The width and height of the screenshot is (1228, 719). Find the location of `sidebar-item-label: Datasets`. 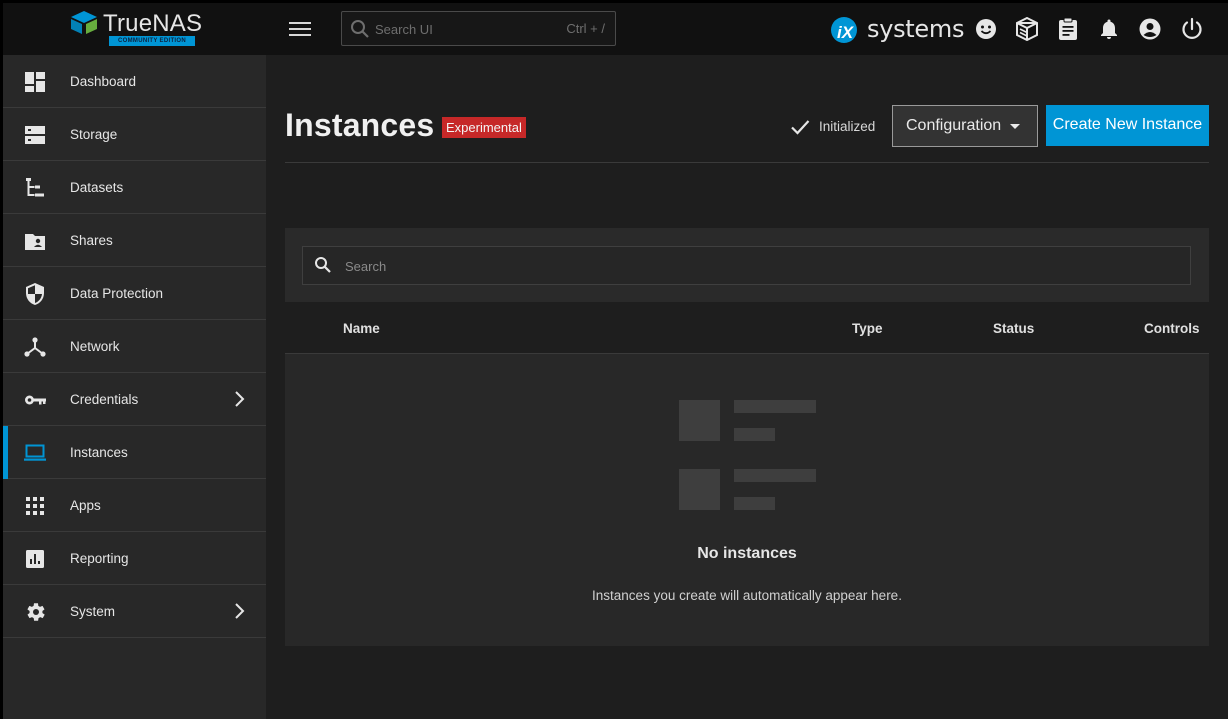

sidebar-item-label: Datasets is located at coordinates (97, 187).